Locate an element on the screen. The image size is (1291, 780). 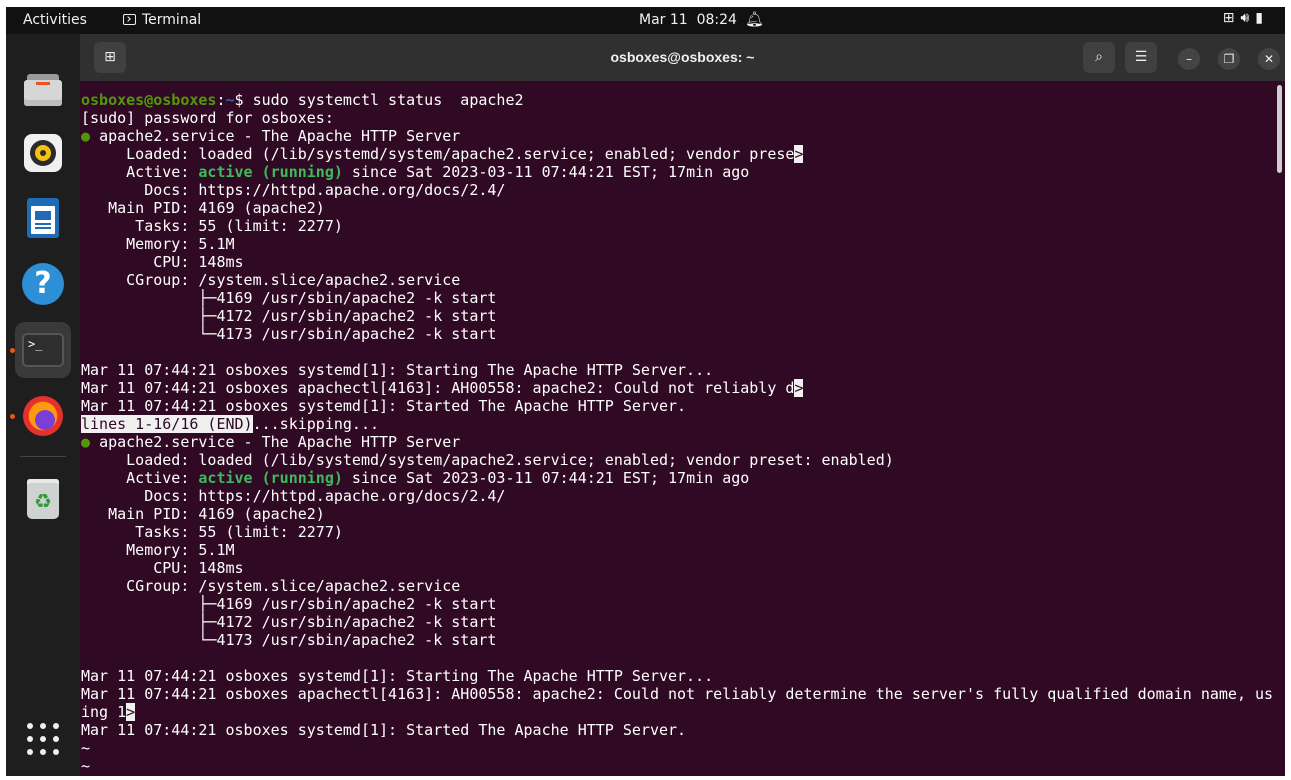
menu-button: ☰ is located at coordinates (1141, 57).